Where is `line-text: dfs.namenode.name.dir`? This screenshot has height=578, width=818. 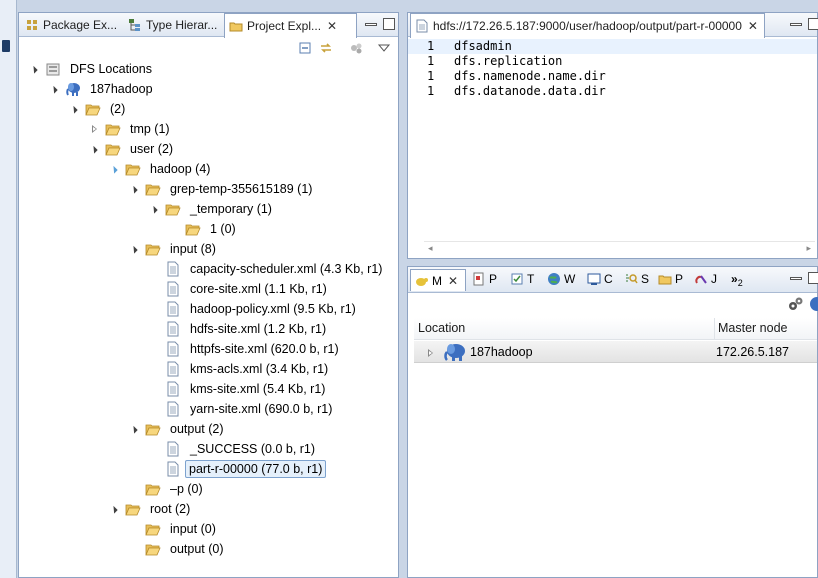
line-text: dfs.namenode.name.dir is located at coordinates (530, 76).